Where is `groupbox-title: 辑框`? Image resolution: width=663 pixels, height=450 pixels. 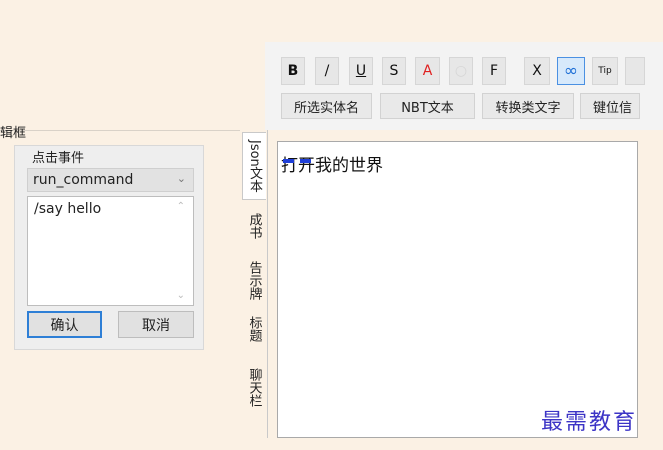 groupbox-title: 辑框 is located at coordinates (13, 133).